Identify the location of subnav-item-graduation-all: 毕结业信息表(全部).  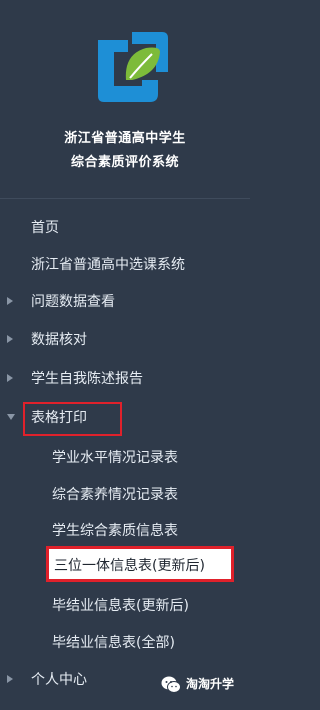
(125, 642).